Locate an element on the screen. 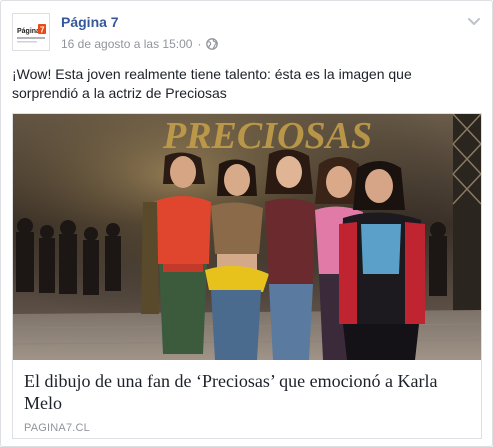 Image resolution: width=493 pixels, height=447 pixels. pagina7-logo: Página 7 is located at coordinates (31, 32).